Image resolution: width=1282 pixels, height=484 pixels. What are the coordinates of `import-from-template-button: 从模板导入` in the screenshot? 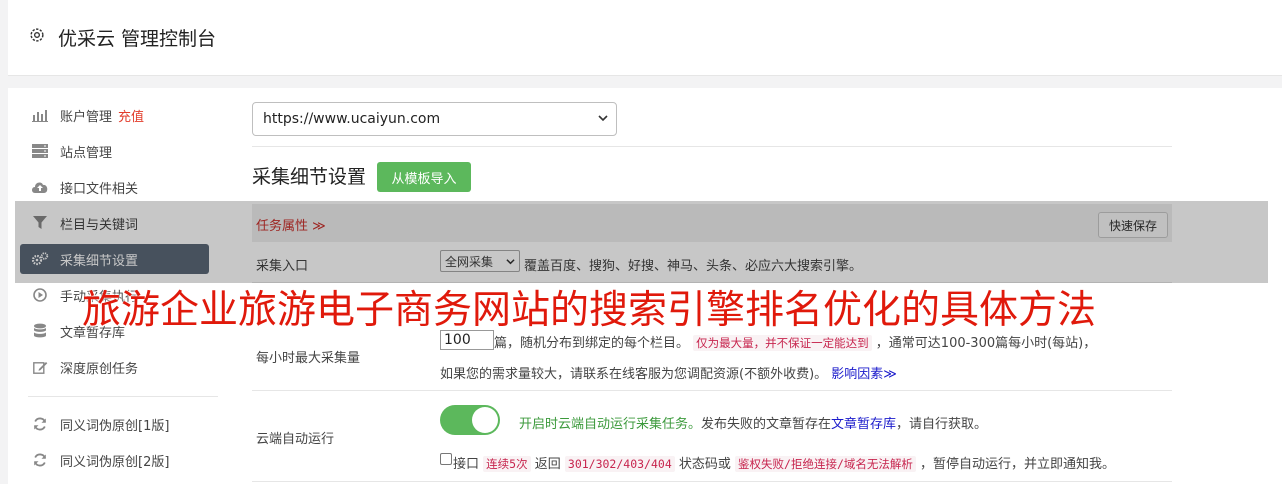 It's located at (424, 177).